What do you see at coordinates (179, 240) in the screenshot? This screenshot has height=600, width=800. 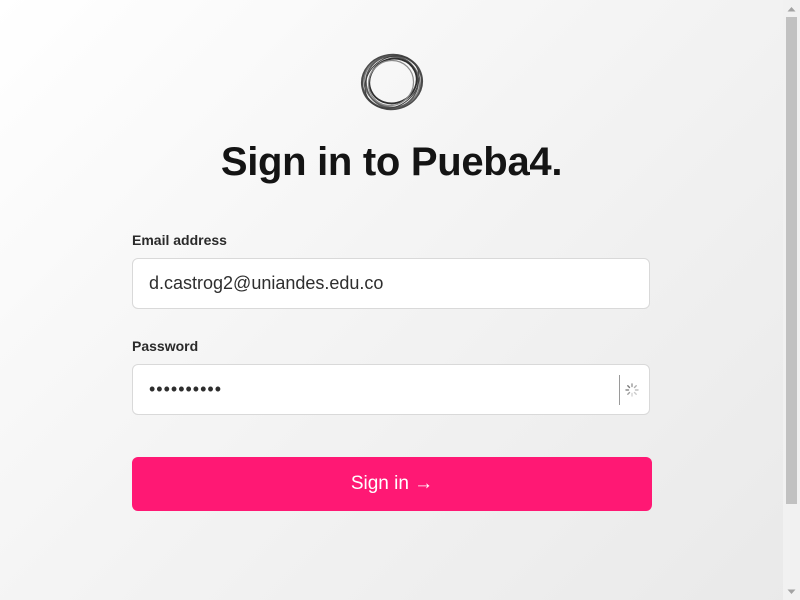 I see `email-label: Email address` at bounding box center [179, 240].